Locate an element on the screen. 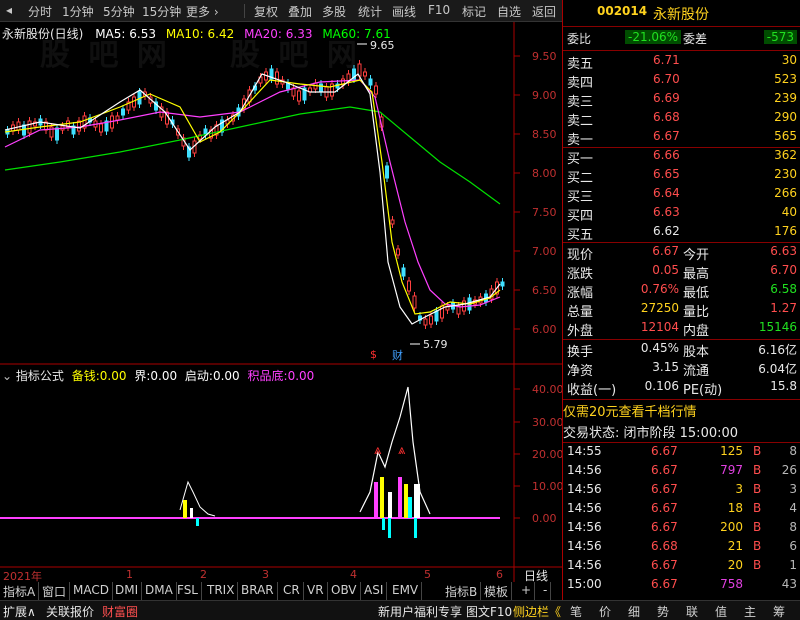 The width and height of the screenshot is (800, 620). ask-row: 卖三 6.69 239 is located at coordinates (681, 100).